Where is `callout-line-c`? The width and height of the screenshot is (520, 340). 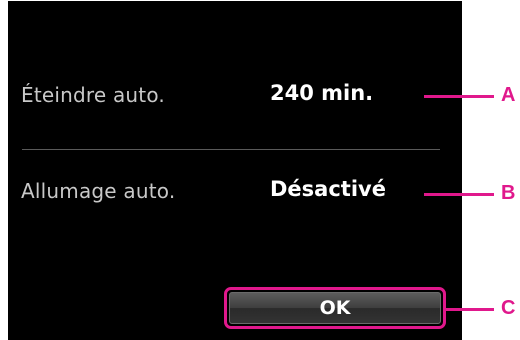 callout-line-c is located at coordinates (470, 309).